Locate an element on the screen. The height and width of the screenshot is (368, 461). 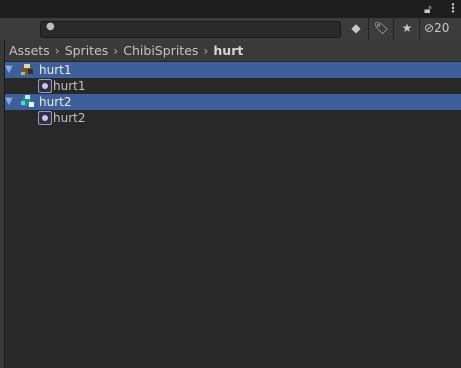
breadcrumb-item-hurt: hurt is located at coordinates (228, 50).